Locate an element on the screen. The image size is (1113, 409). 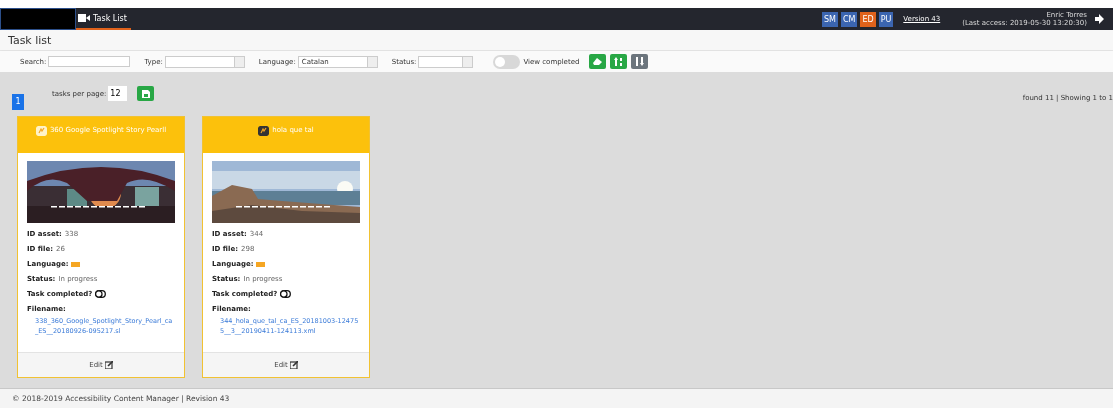
role-button: ED is located at coordinates (868, 19).